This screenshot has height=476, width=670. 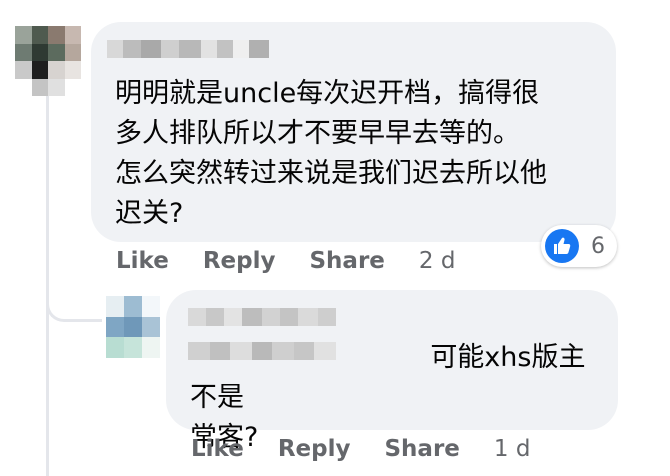 I want to click on reply-actions: Like Reply Share 1 d, so click(x=360, y=449).